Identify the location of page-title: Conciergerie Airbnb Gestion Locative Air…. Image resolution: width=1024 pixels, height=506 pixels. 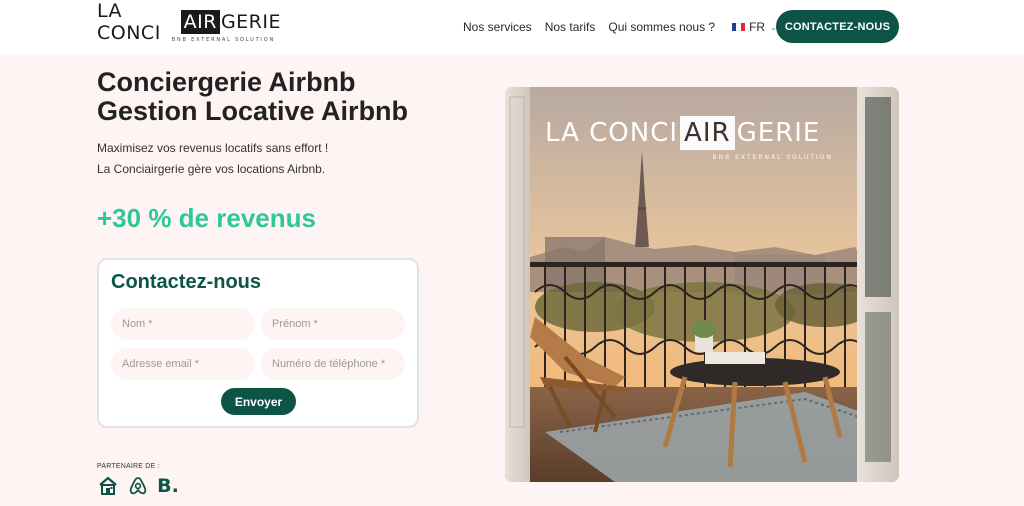
(252, 97).